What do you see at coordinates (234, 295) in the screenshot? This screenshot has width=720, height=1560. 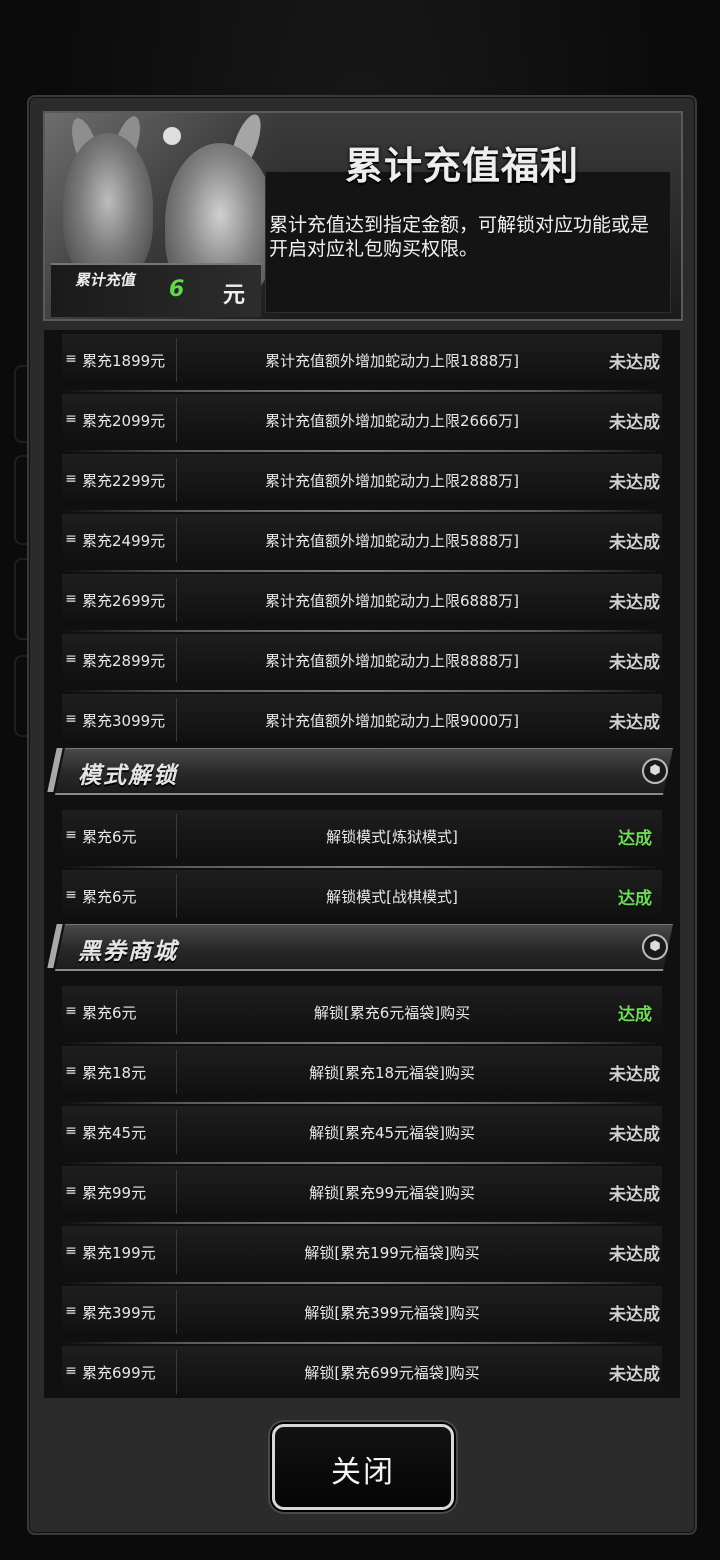 I see `total-recharge-unit: 元` at bounding box center [234, 295].